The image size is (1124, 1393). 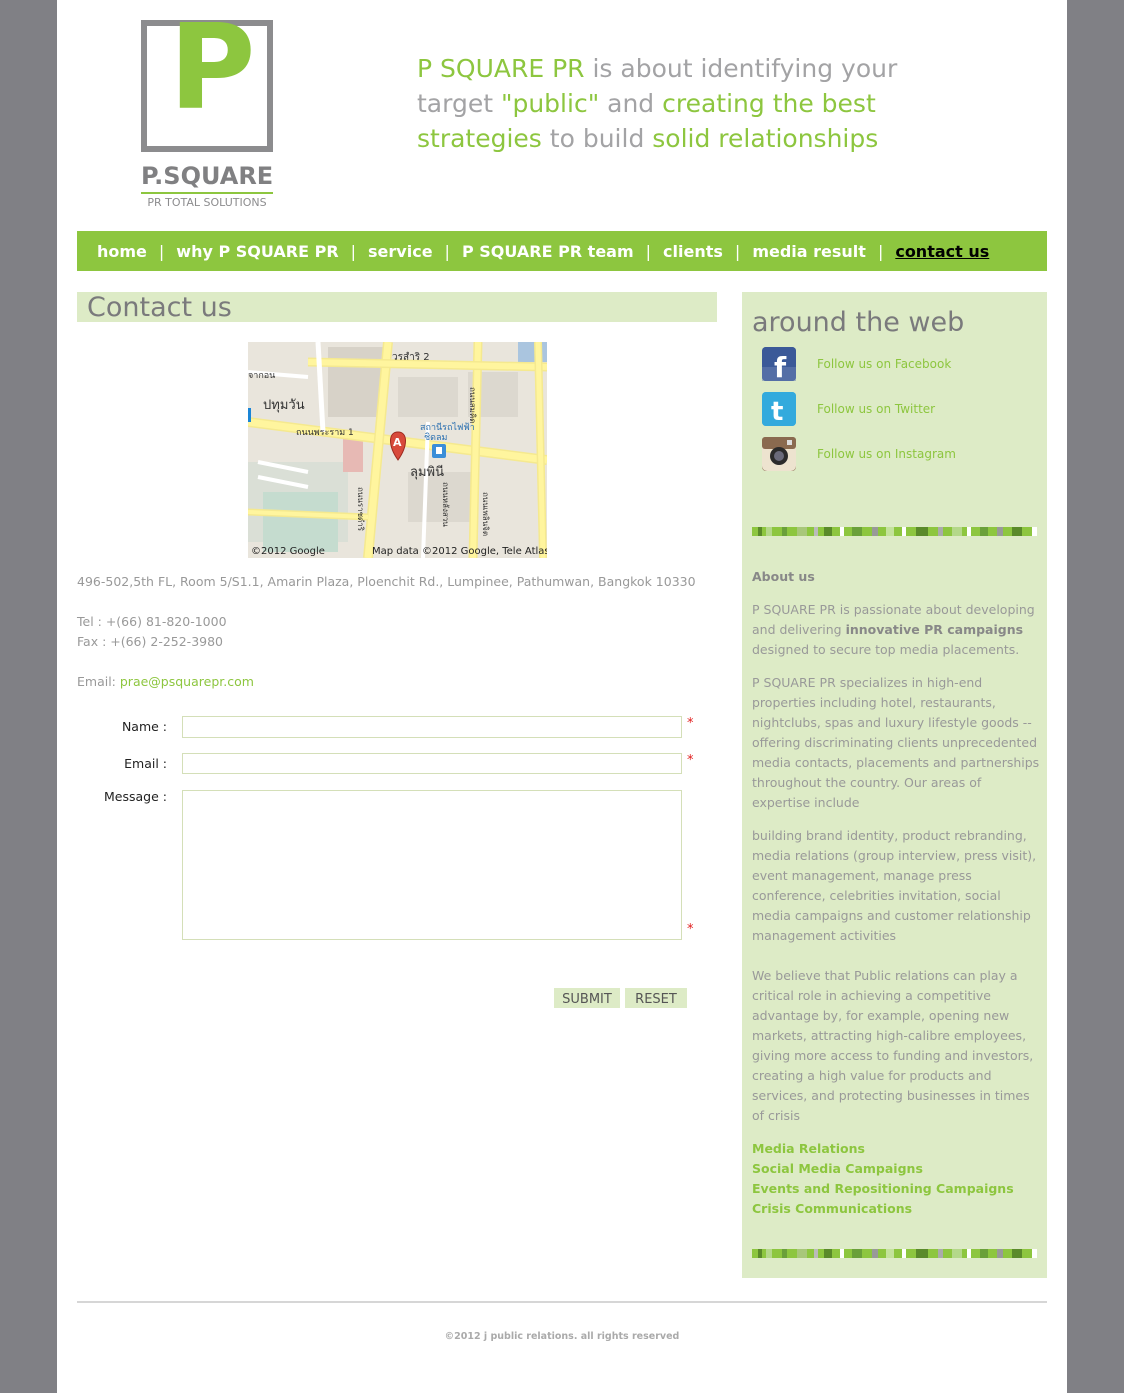 What do you see at coordinates (886, 454) in the screenshot?
I see `instagram-link: Follow us on Instagram` at bounding box center [886, 454].